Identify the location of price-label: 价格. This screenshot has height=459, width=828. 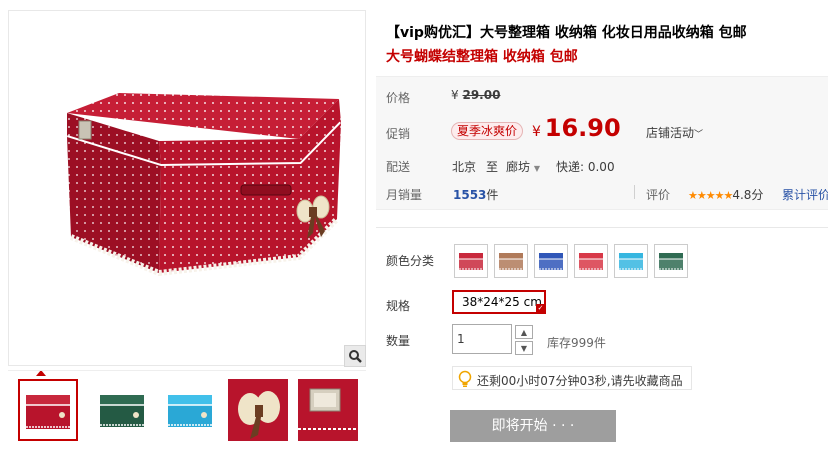
(398, 98).